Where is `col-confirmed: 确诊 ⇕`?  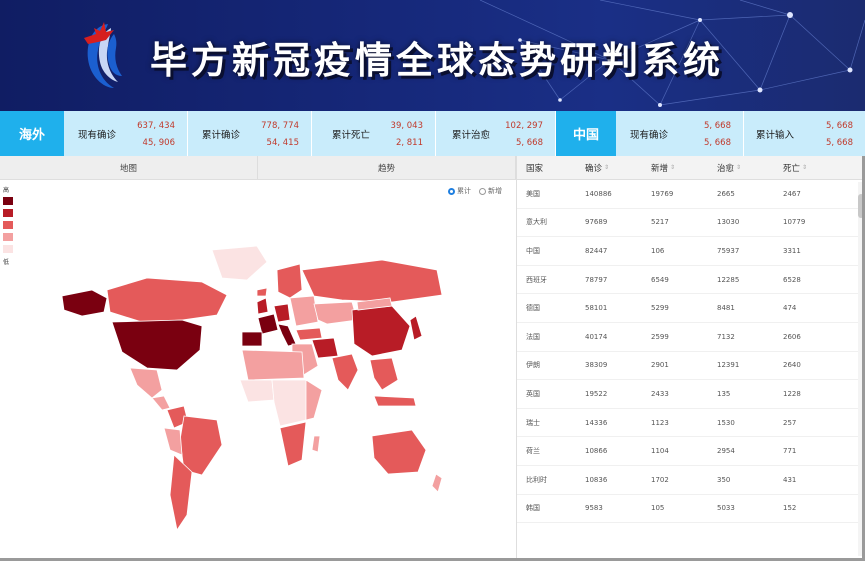
col-confirmed: 确诊 ⇕ is located at coordinates (618, 167).